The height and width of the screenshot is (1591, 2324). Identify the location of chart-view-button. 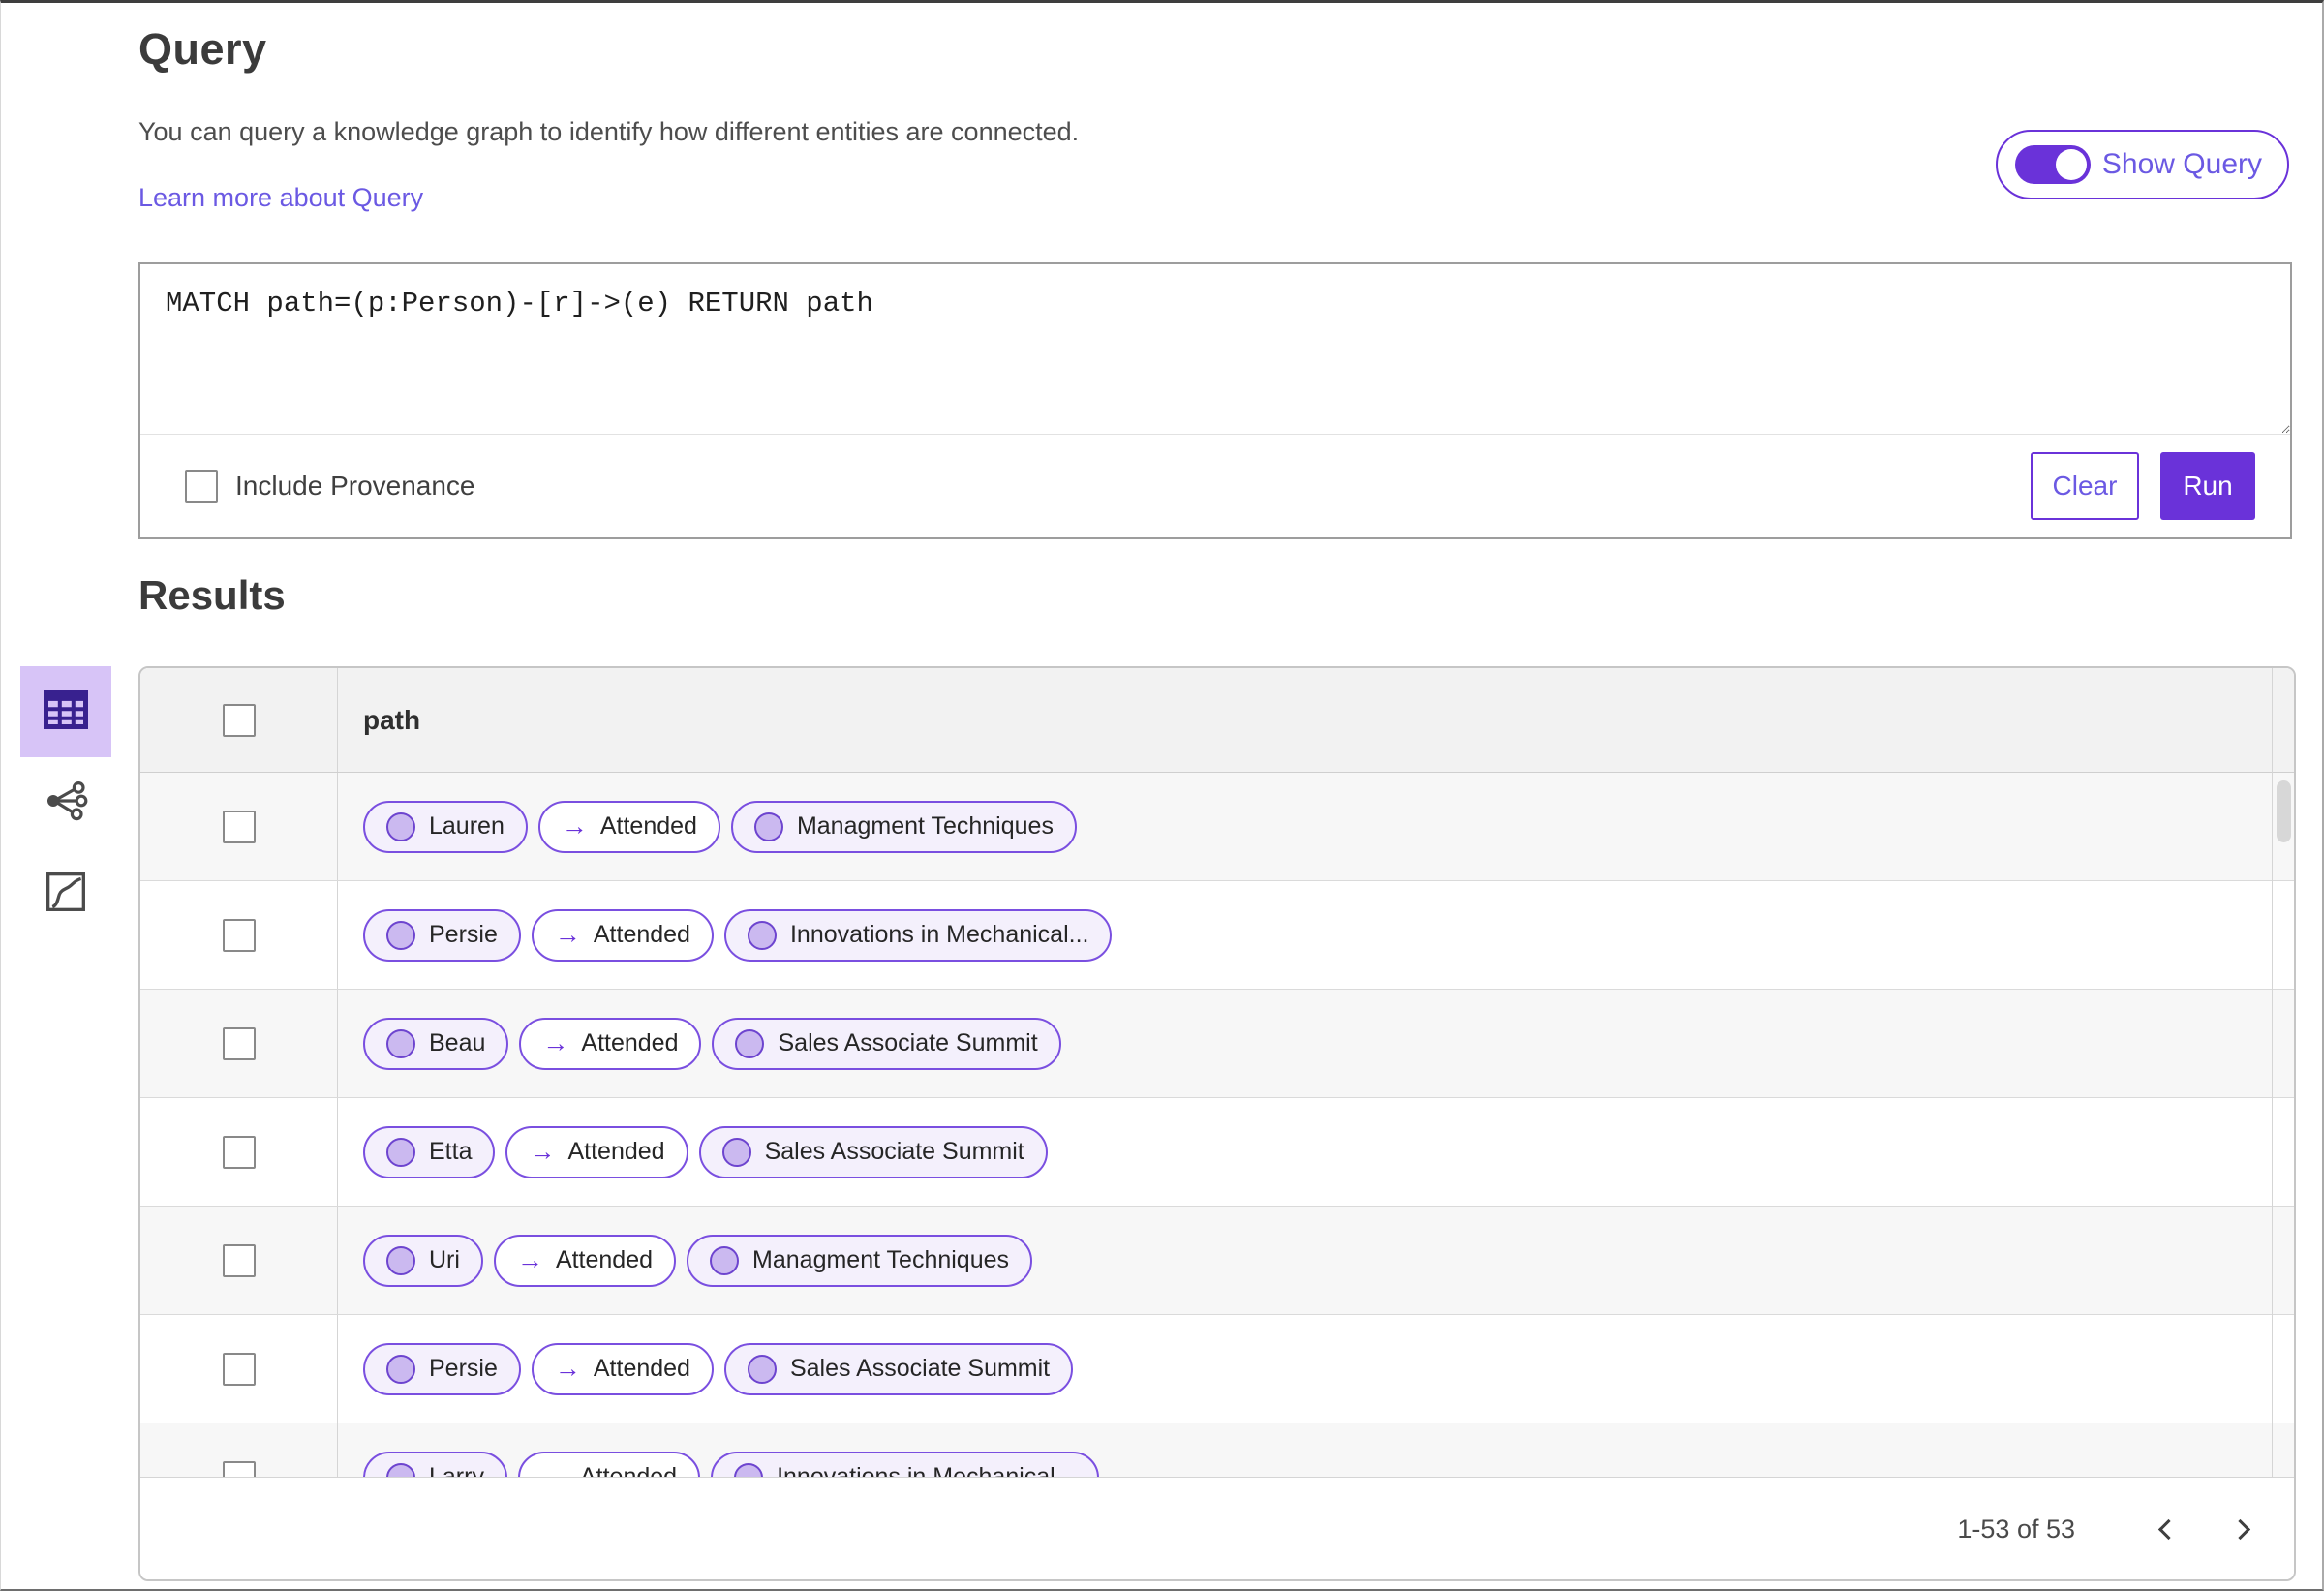
(65, 893).